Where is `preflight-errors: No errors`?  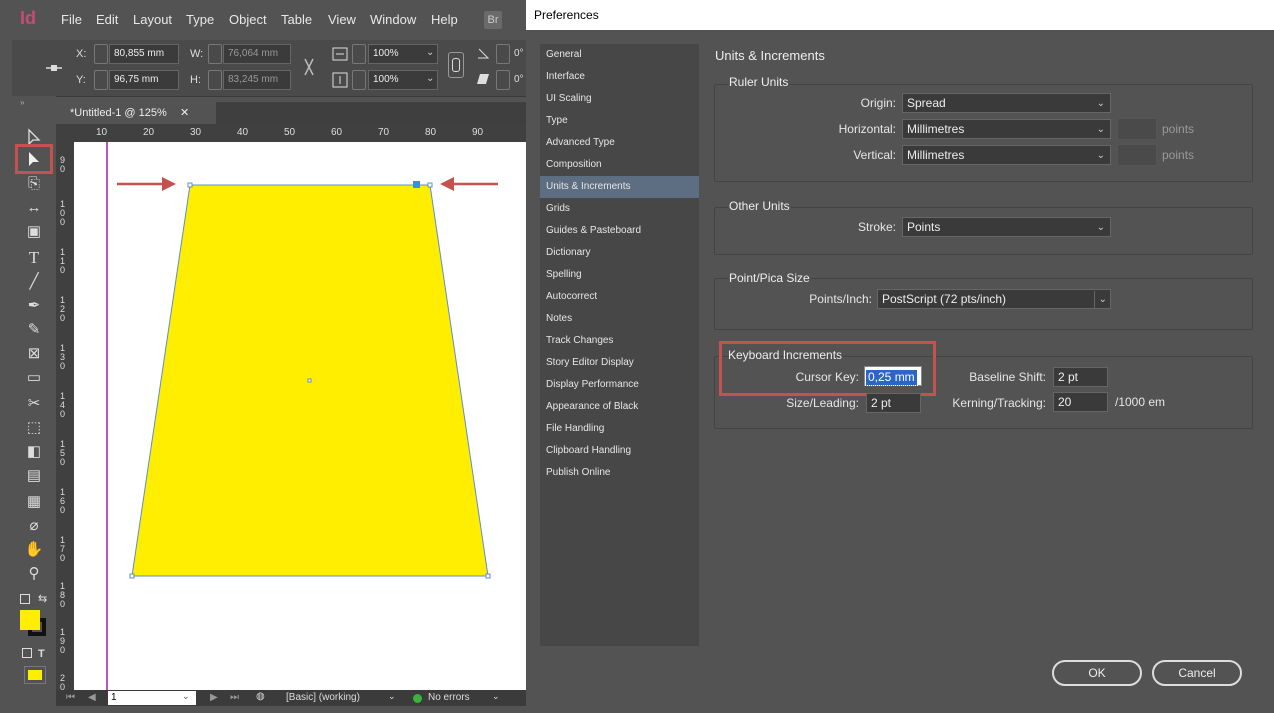 preflight-errors: No errors is located at coordinates (449, 697).